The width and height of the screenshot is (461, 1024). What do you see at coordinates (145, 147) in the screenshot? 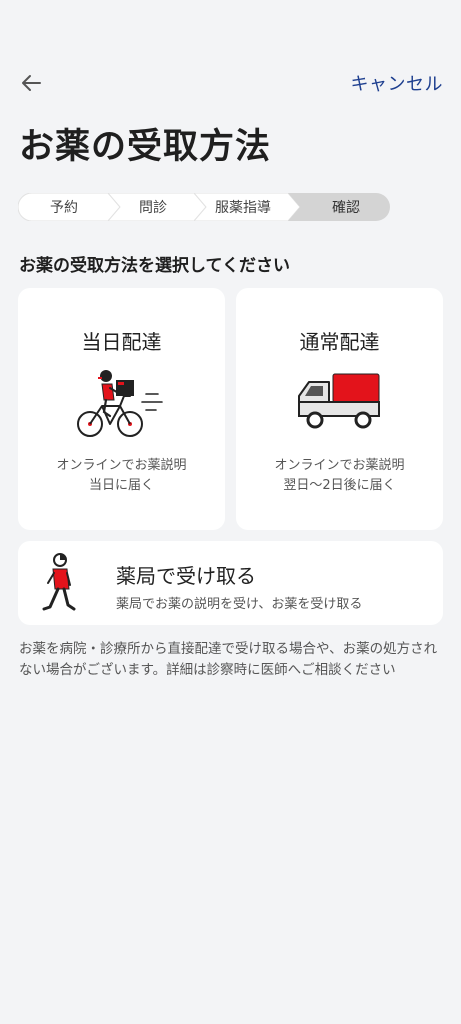
I see `page-title: お薬の受取方法` at bounding box center [145, 147].